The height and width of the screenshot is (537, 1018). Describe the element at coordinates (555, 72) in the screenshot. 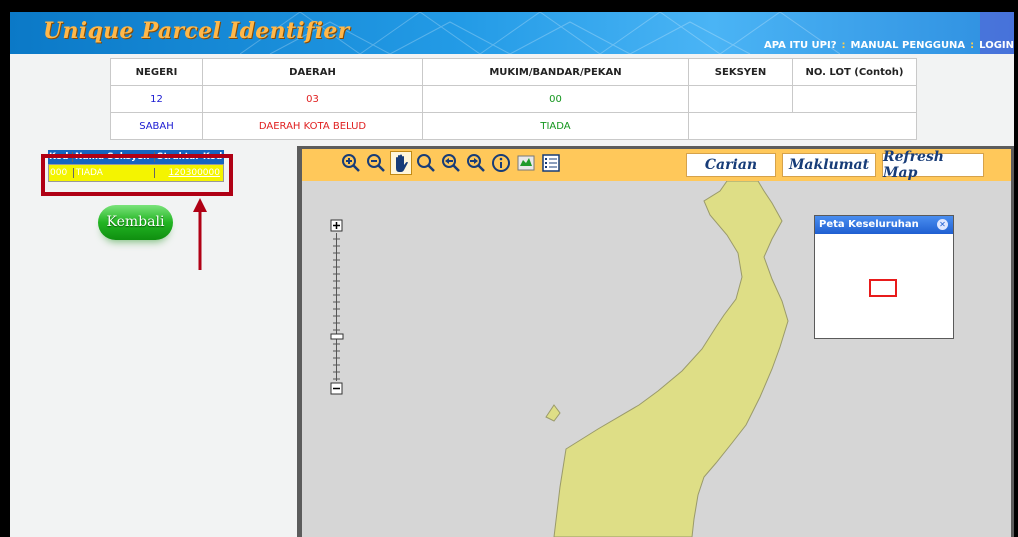

I see `header-mukim: MUKIM/BANDAR/PEKAN` at that location.